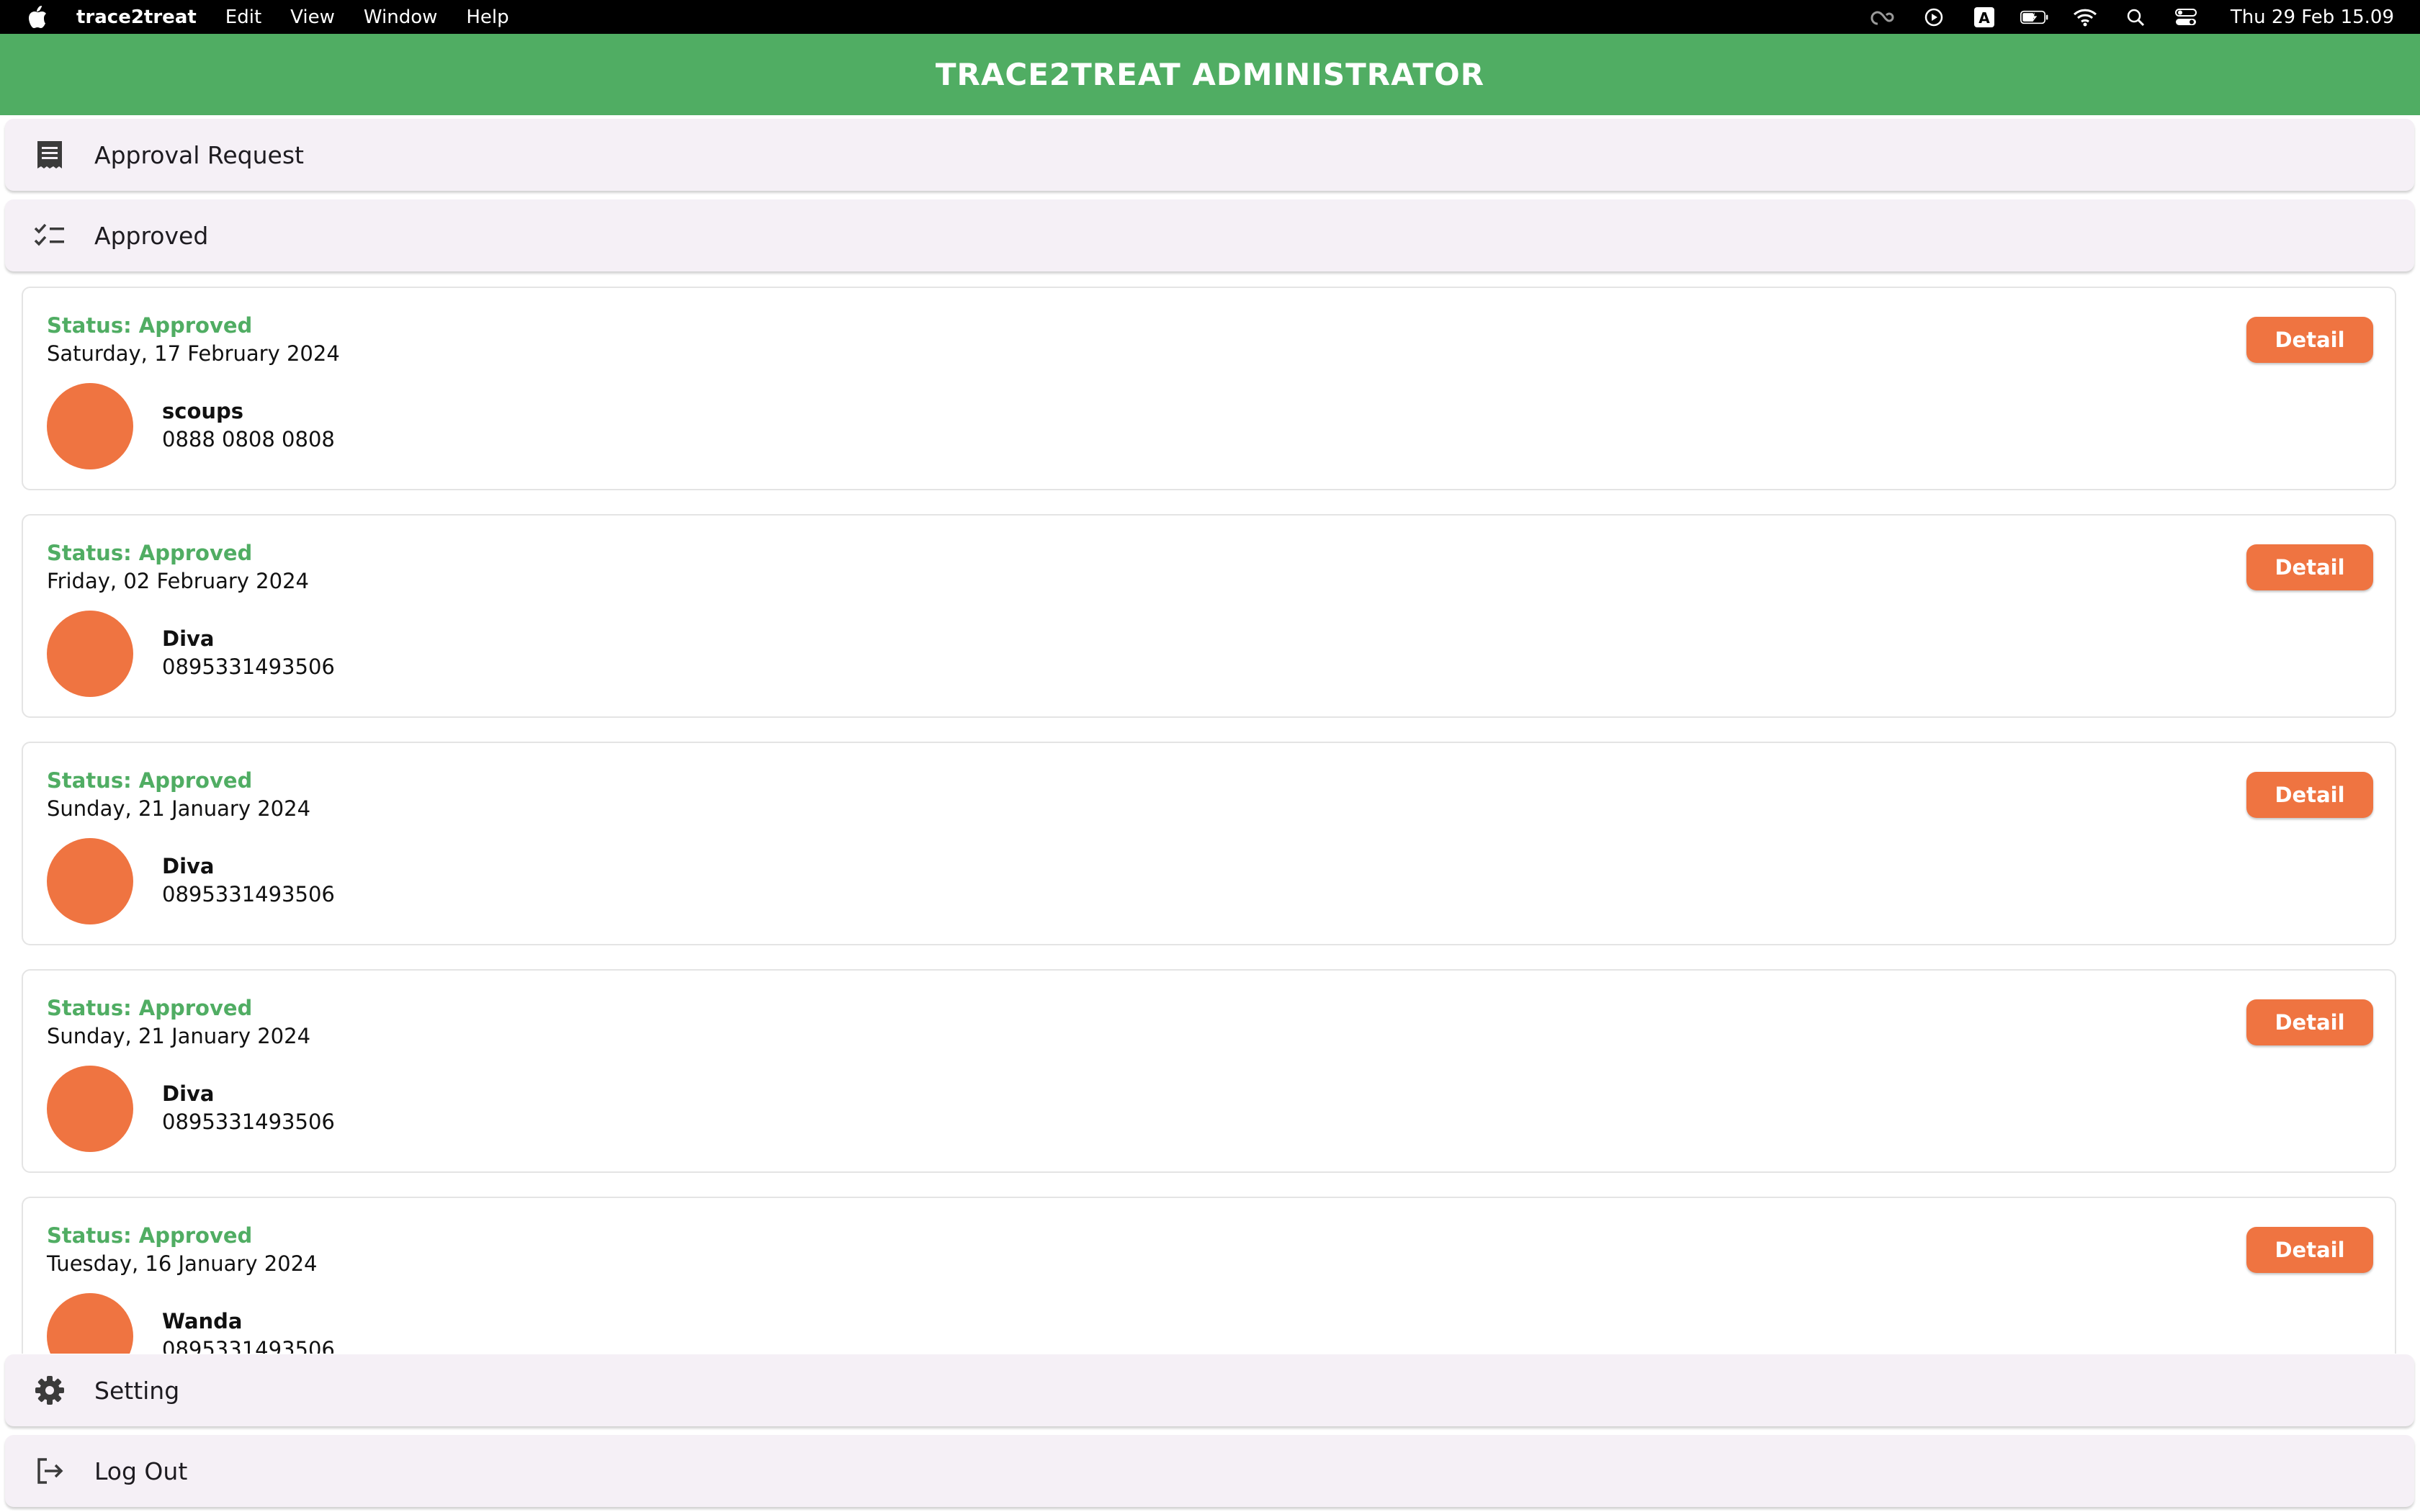 This screenshot has width=2420, height=1512. What do you see at coordinates (2085, 17) in the screenshot?
I see `wifi-icon` at bounding box center [2085, 17].